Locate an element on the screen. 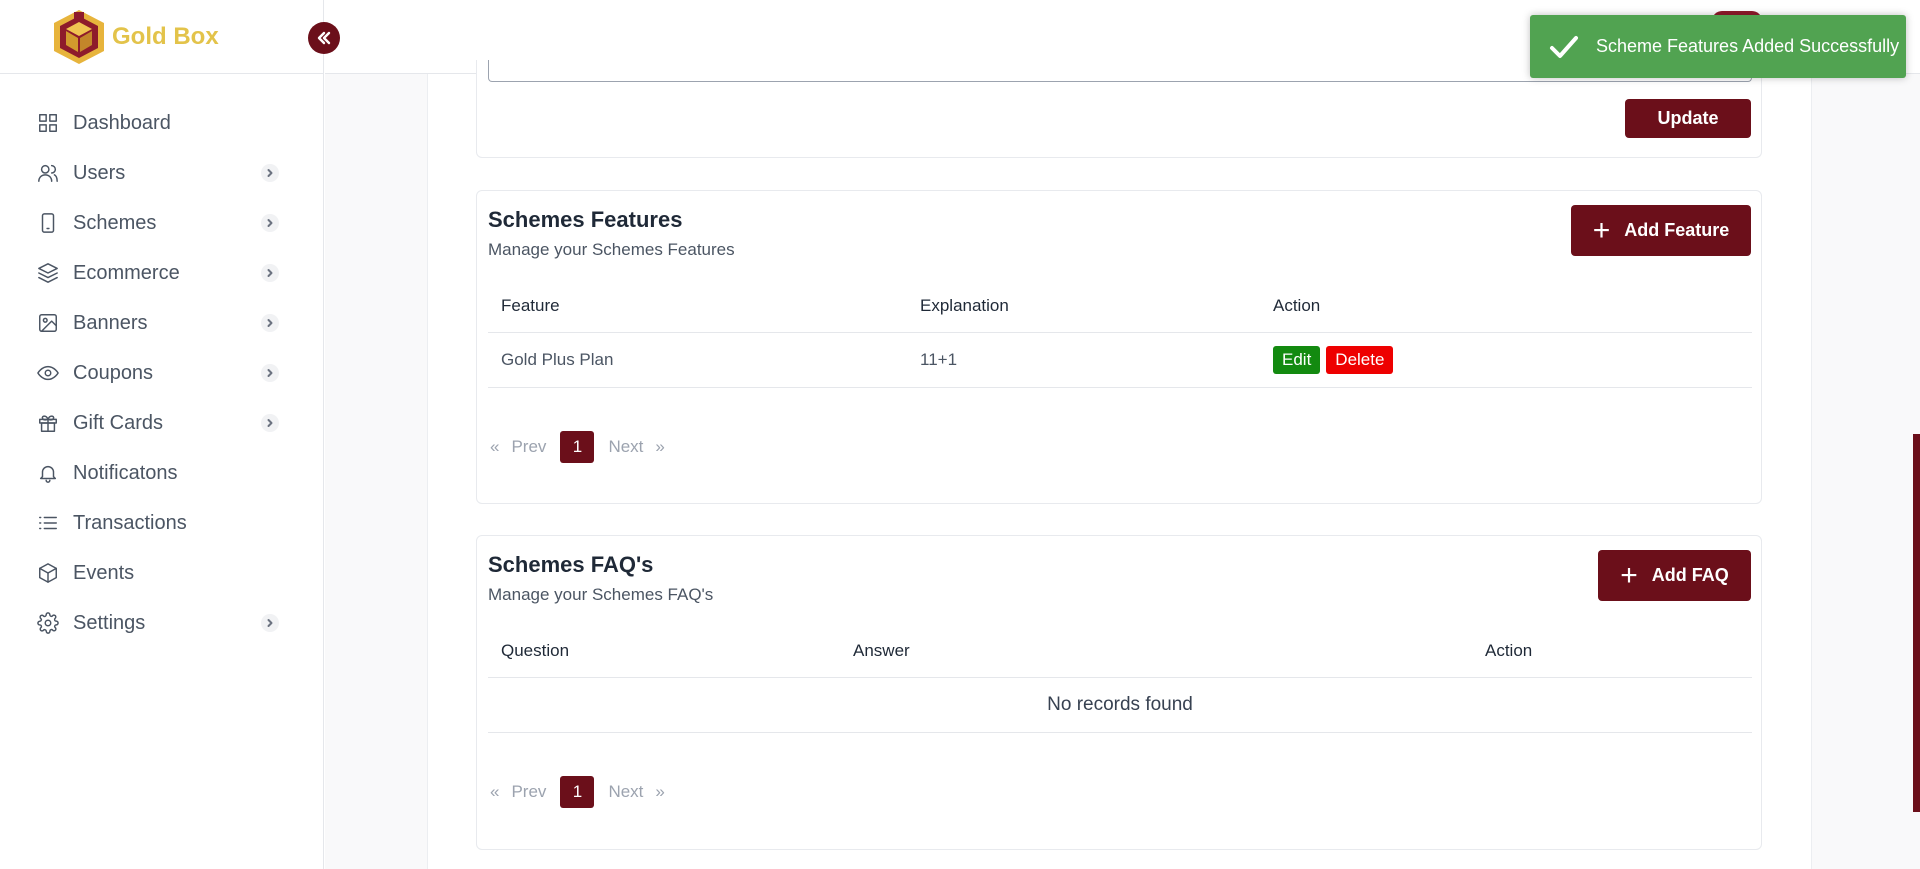 This screenshot has height=869, width=1920. double-chevron-left-icon is located at coordinates (324, 38).